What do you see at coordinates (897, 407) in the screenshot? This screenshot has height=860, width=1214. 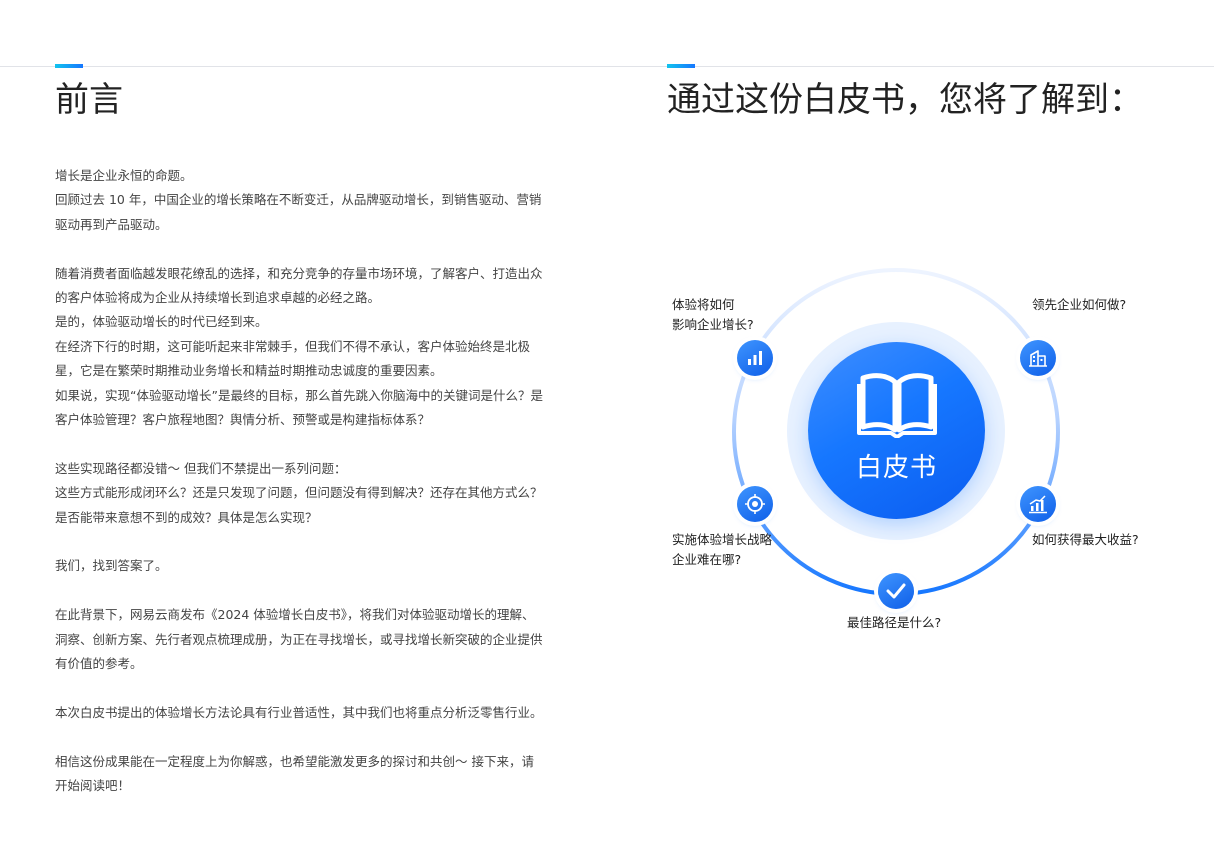 I see `open-book-icon` at bounding box center [897, 407].